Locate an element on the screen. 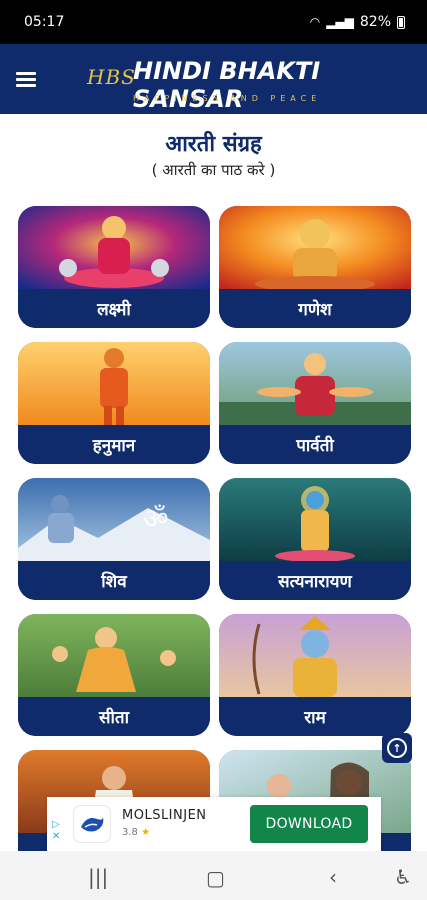 The height and width of the screenshot is (900, 427). card-label: सीता is located at coordinates (114, 716).